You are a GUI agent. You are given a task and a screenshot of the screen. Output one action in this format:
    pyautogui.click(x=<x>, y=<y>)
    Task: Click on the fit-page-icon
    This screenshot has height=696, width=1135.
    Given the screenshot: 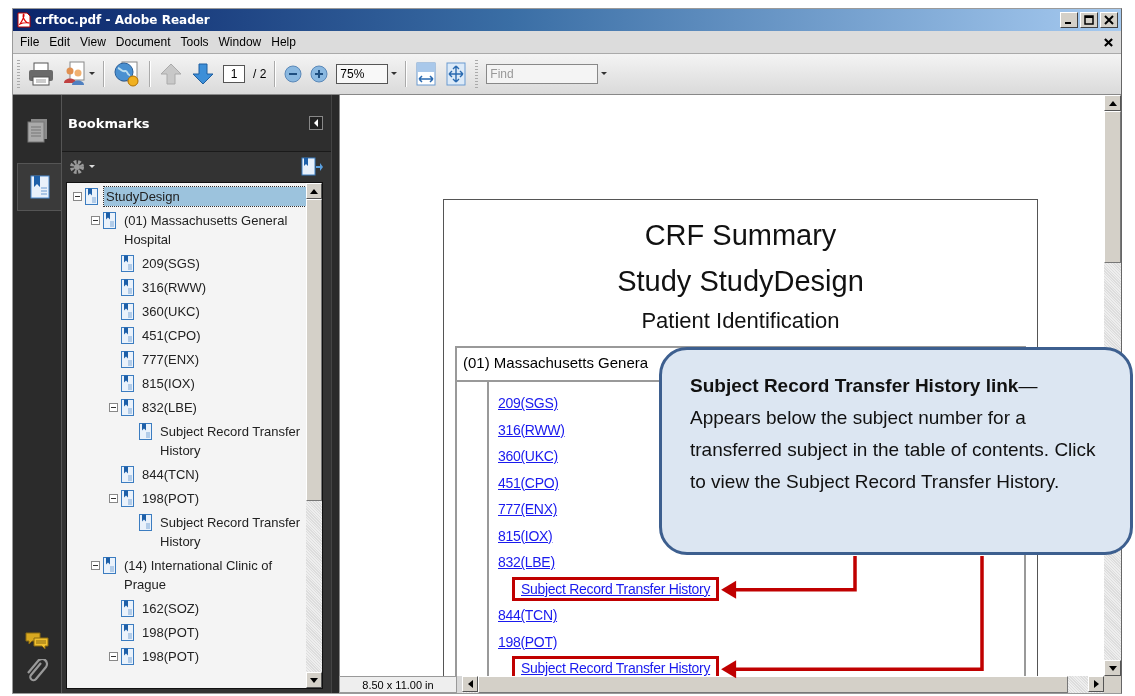 What is the action you would take?
    pyautogui.click(x=456, y=74)
    